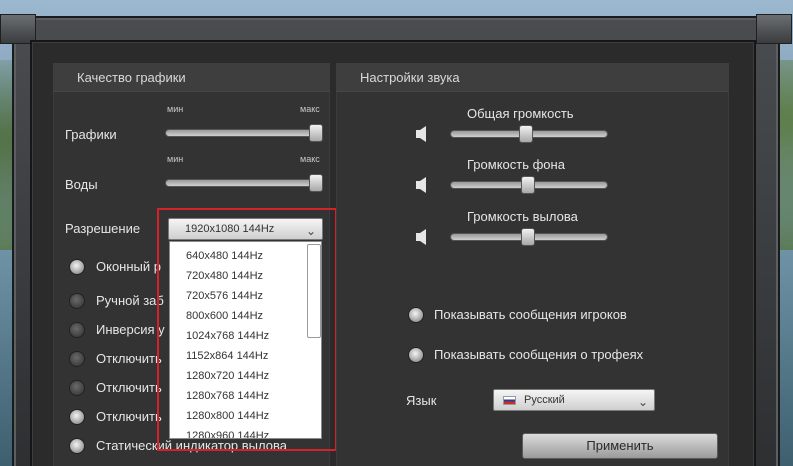 The image size is (793, 466). Describe the element at coordinates (310, 159) in the screenshot. I see `water-max-label: макс` at that location.